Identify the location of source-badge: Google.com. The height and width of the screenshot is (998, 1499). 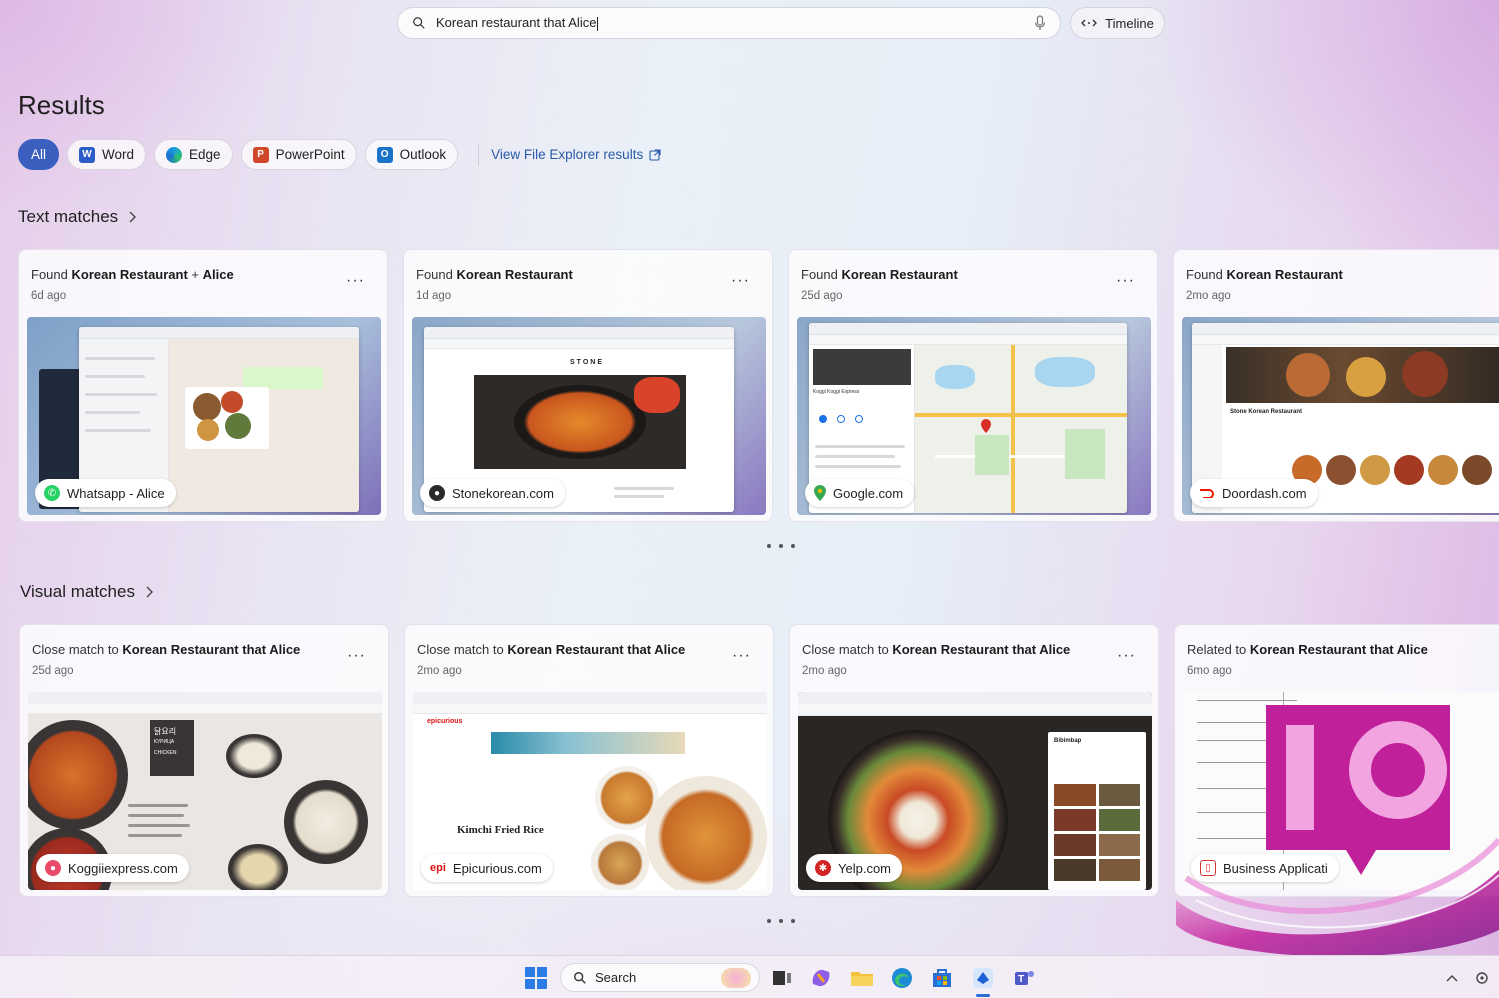
(860, 493).